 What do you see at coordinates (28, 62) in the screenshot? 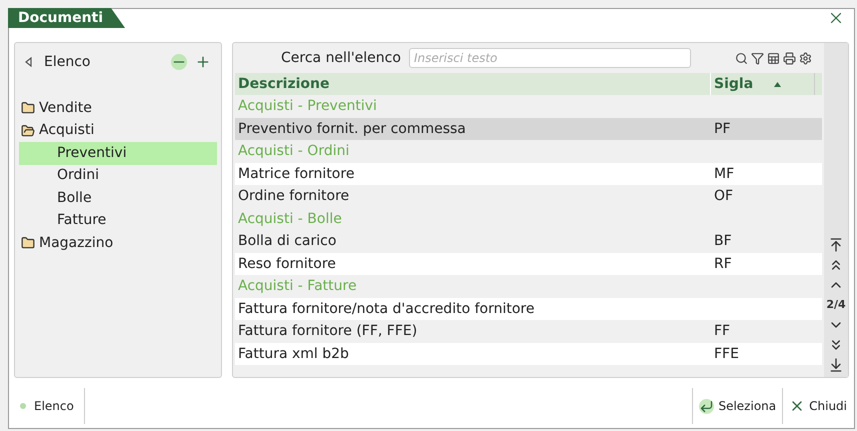
I see `collapse-icon` at bounding box center [28, 62].